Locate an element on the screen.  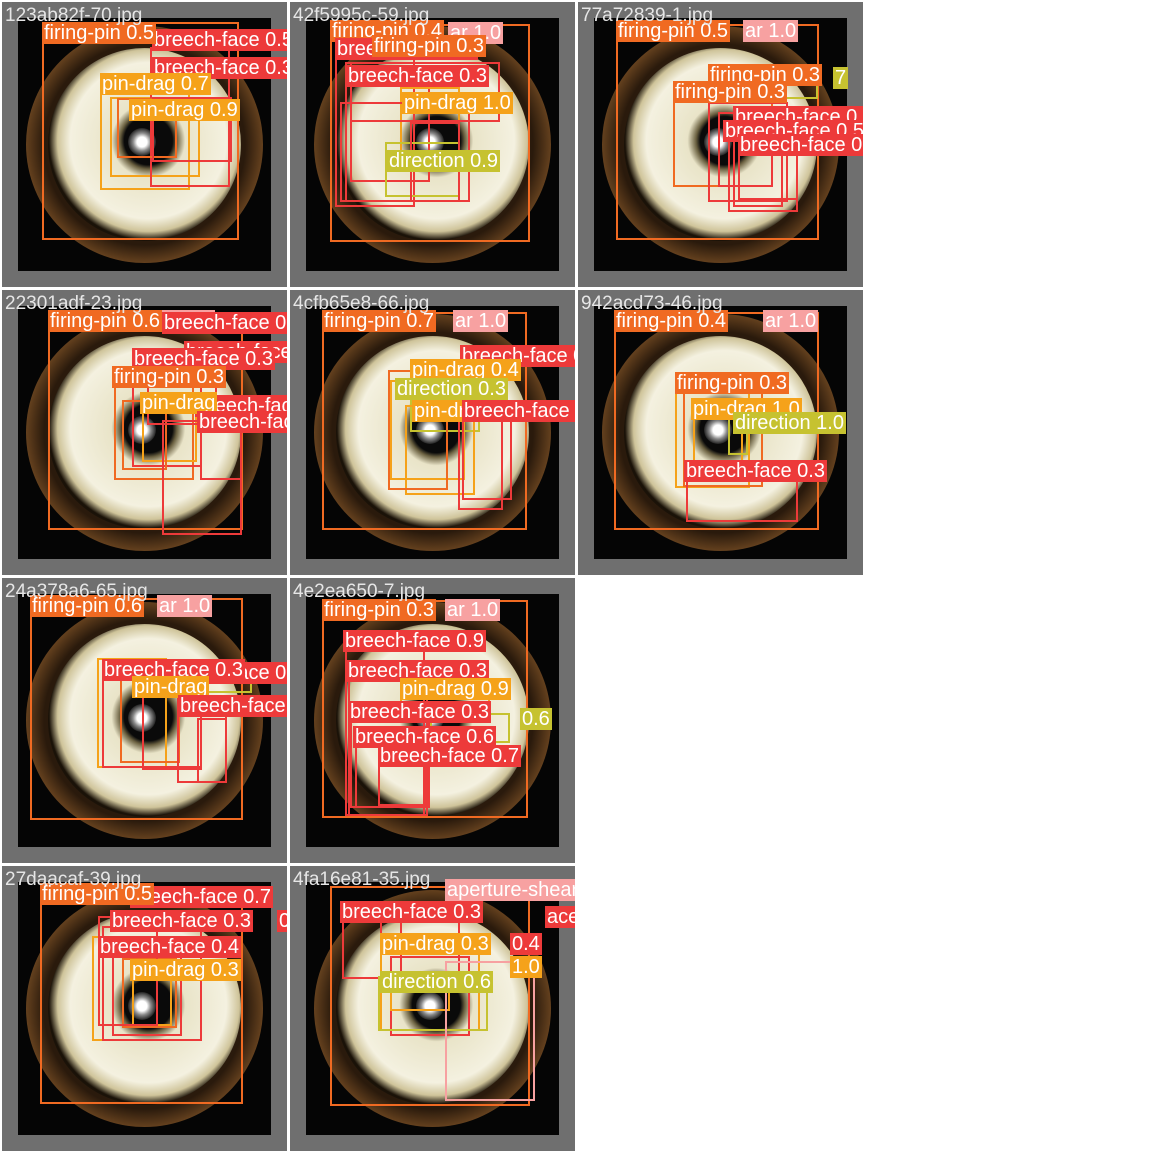
image-filename: 24a378a6-65.jpg is located at coordinates (76, 591).